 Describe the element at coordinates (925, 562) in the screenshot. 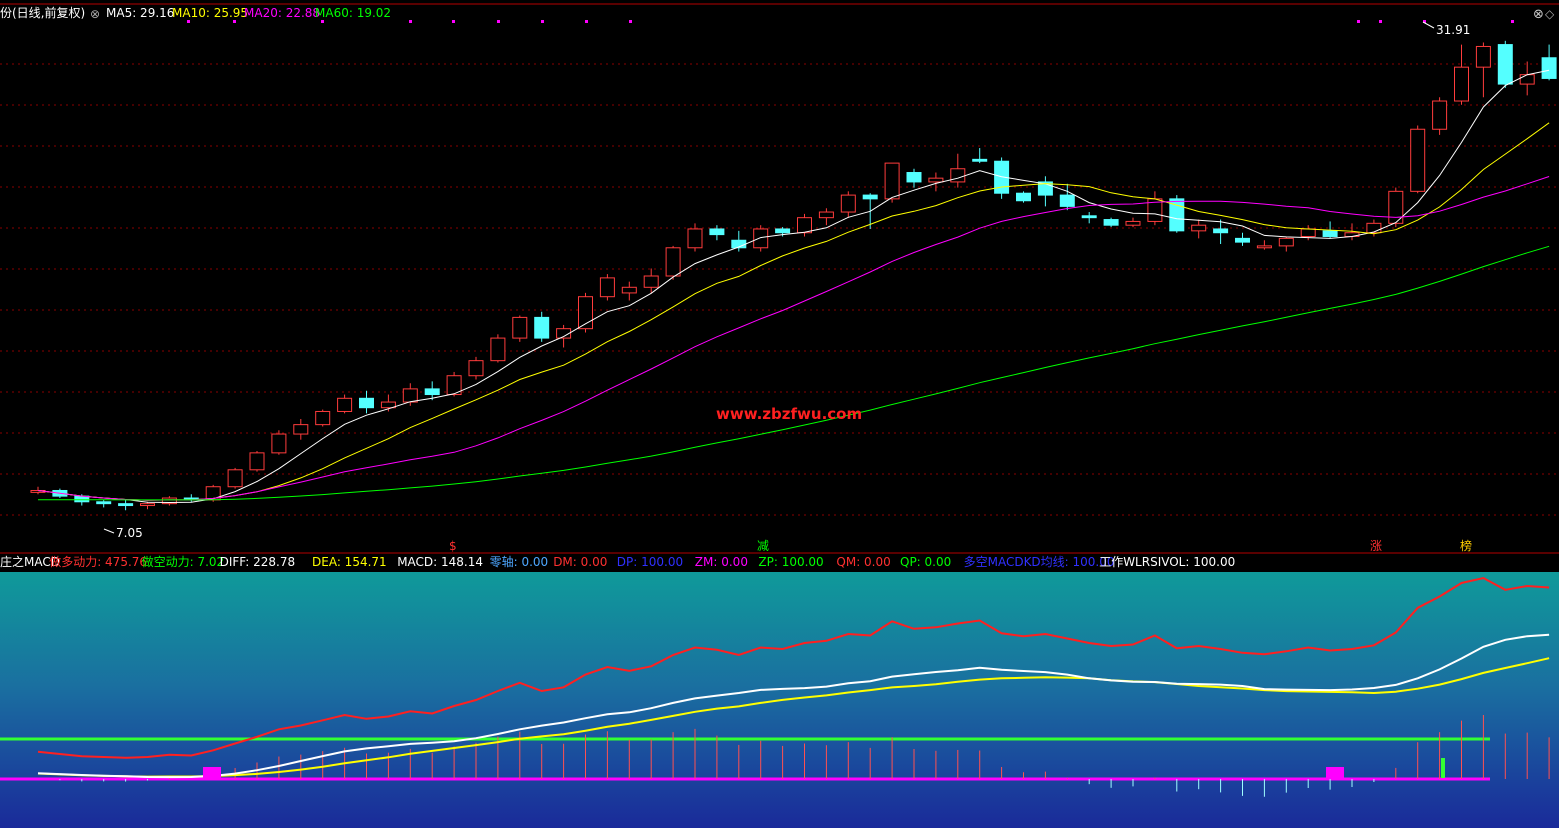

I see `indicator-label: QP: 0.00` at that location.